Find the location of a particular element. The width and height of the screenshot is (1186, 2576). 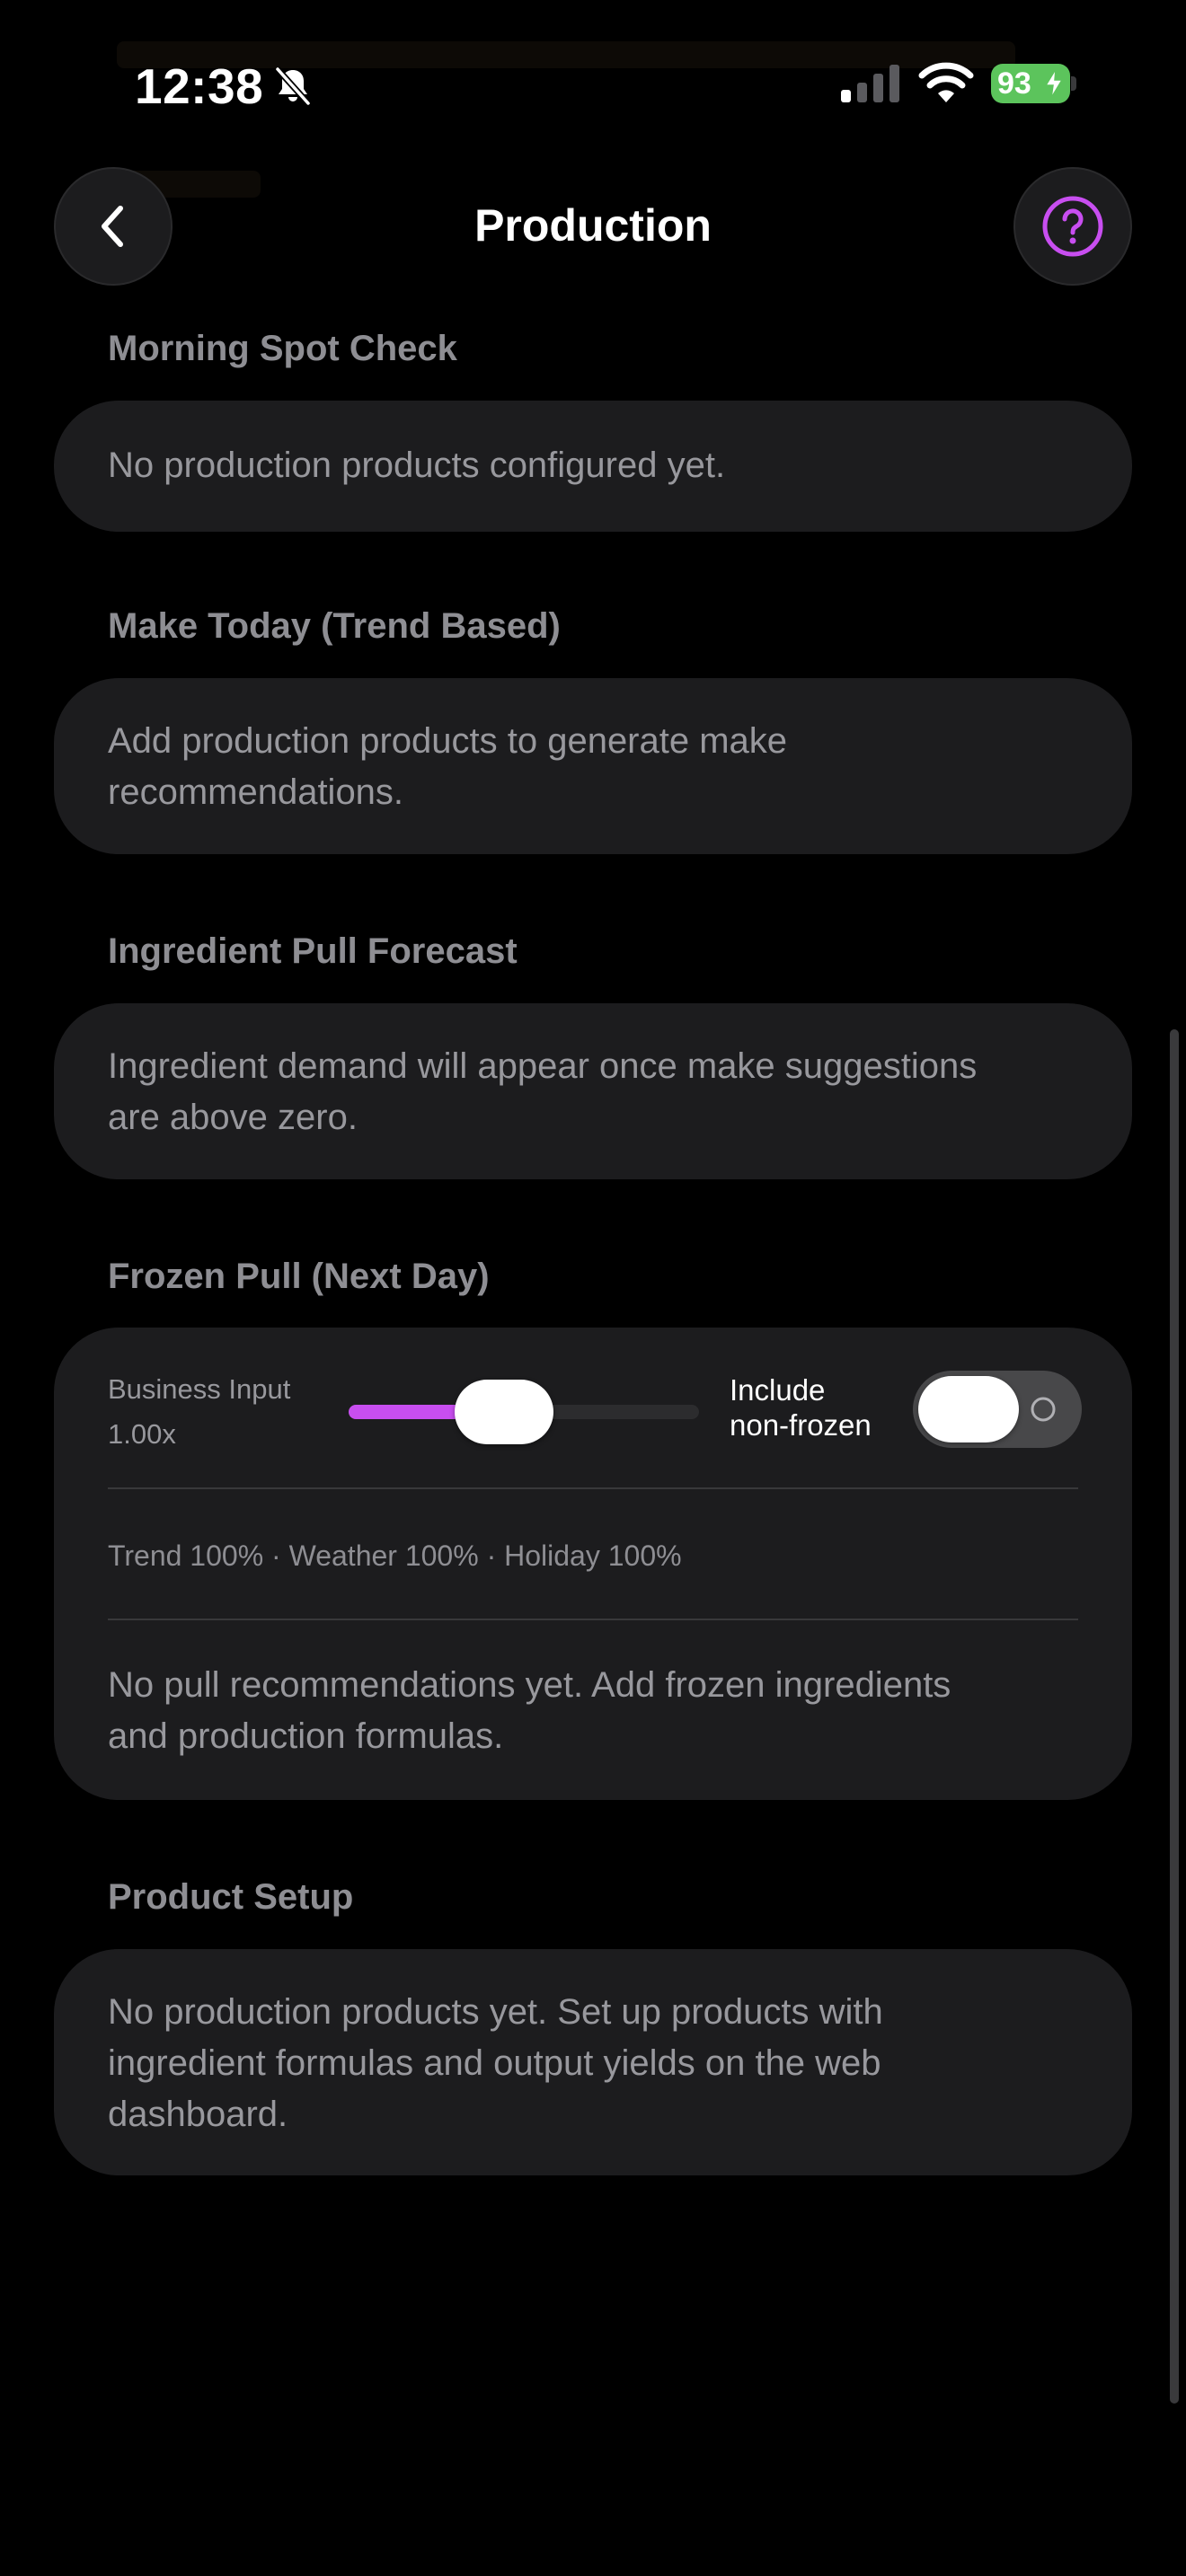

text-line: non-frozen is located at coordinates (801, 1425).